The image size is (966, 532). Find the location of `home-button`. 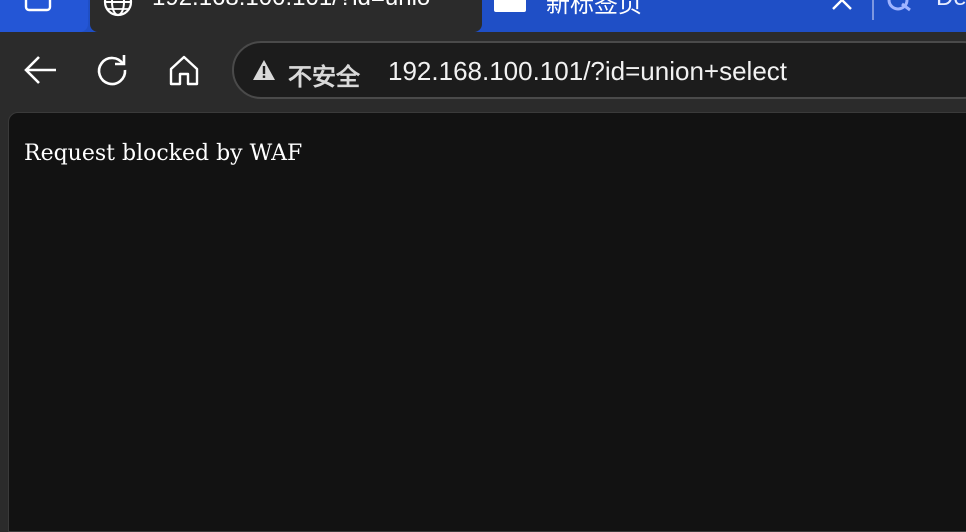

home-button is located at coordinates (184, 72).